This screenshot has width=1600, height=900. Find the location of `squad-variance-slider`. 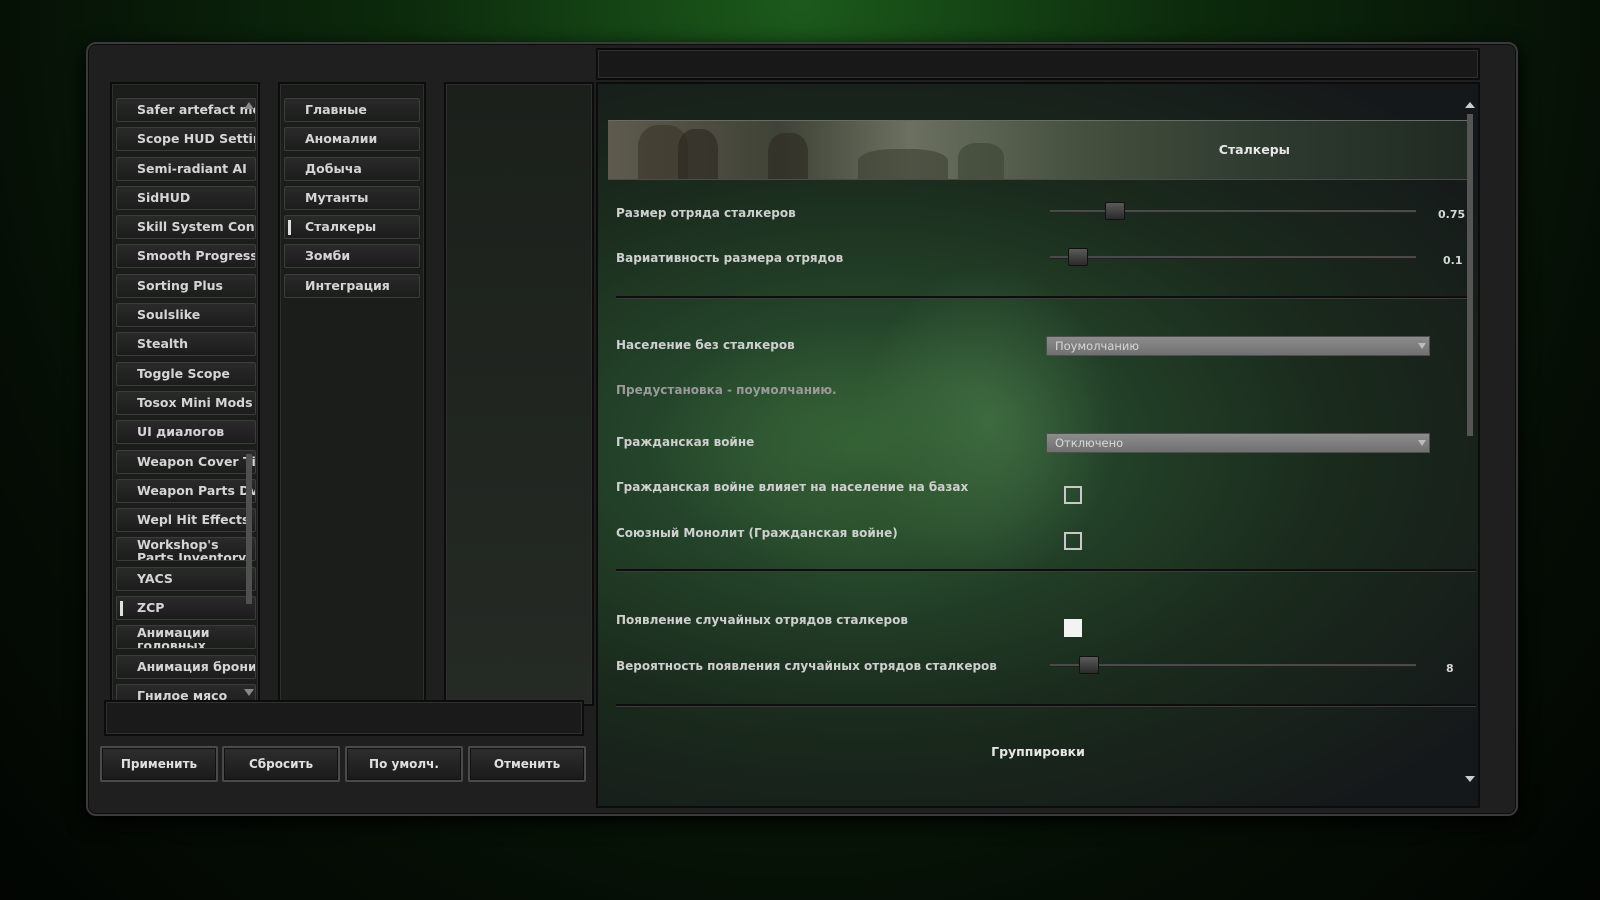

squad-variance-slider is located at coordinates (1233, 257).